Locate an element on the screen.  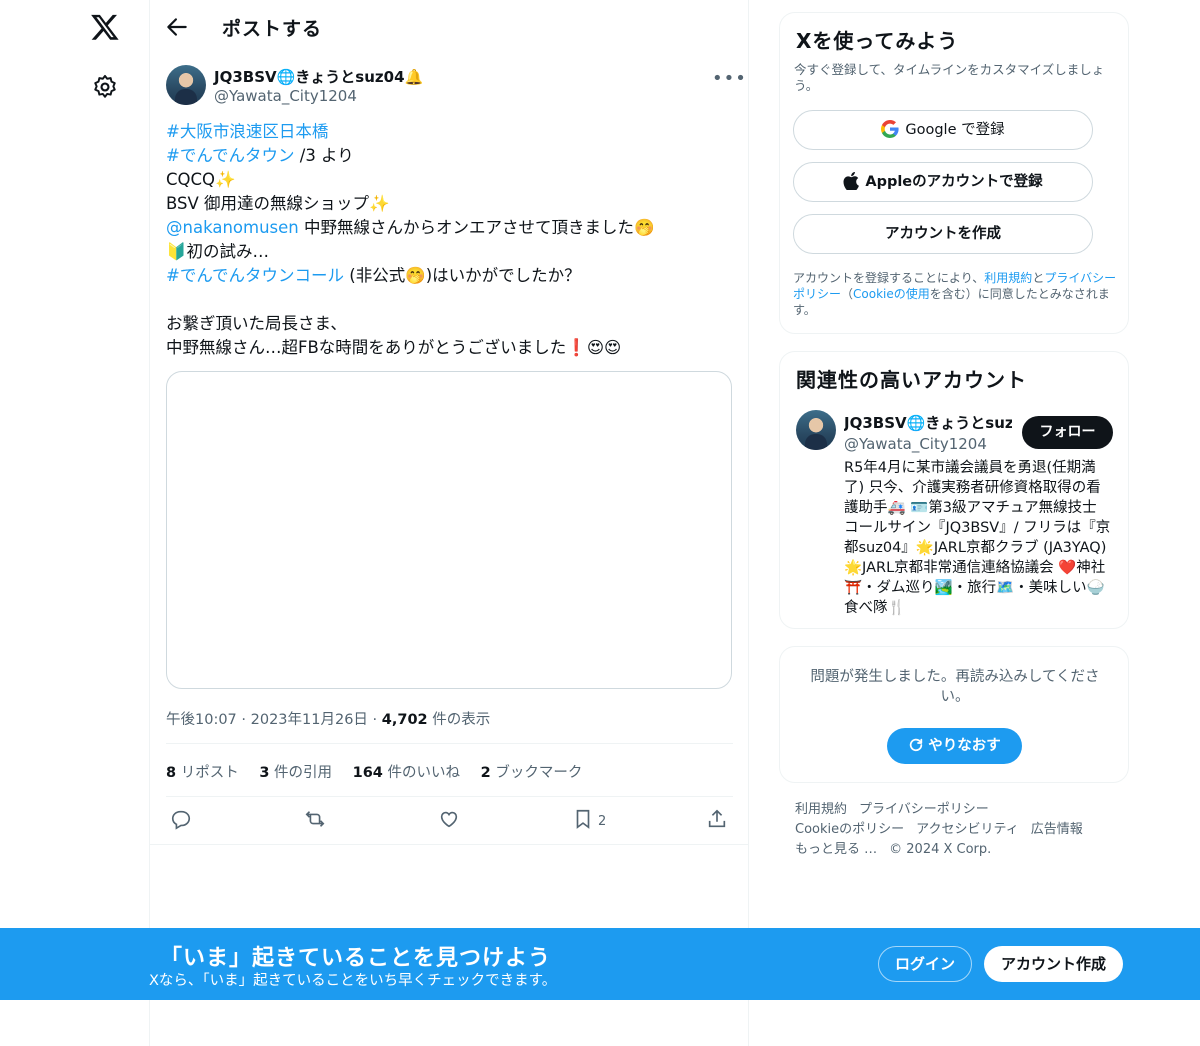
top-bar: ポストする is located at coordinates (449, 27).